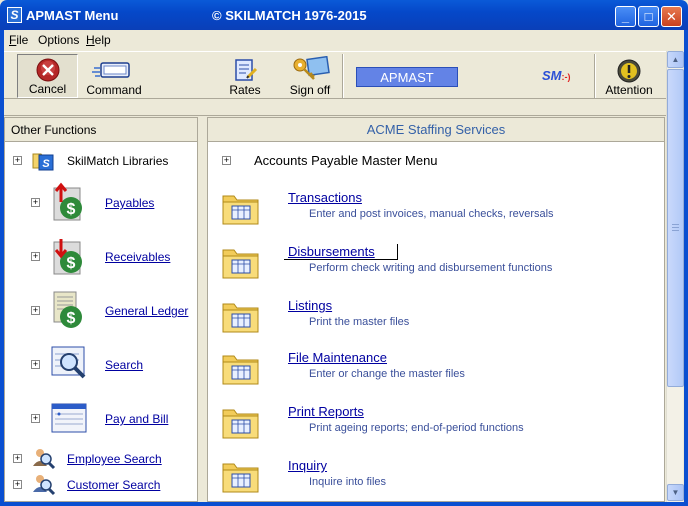 Image resolution: width=688 pixels, height=506 pixels. I want to click on menu-help: Help, so click(98, 40).